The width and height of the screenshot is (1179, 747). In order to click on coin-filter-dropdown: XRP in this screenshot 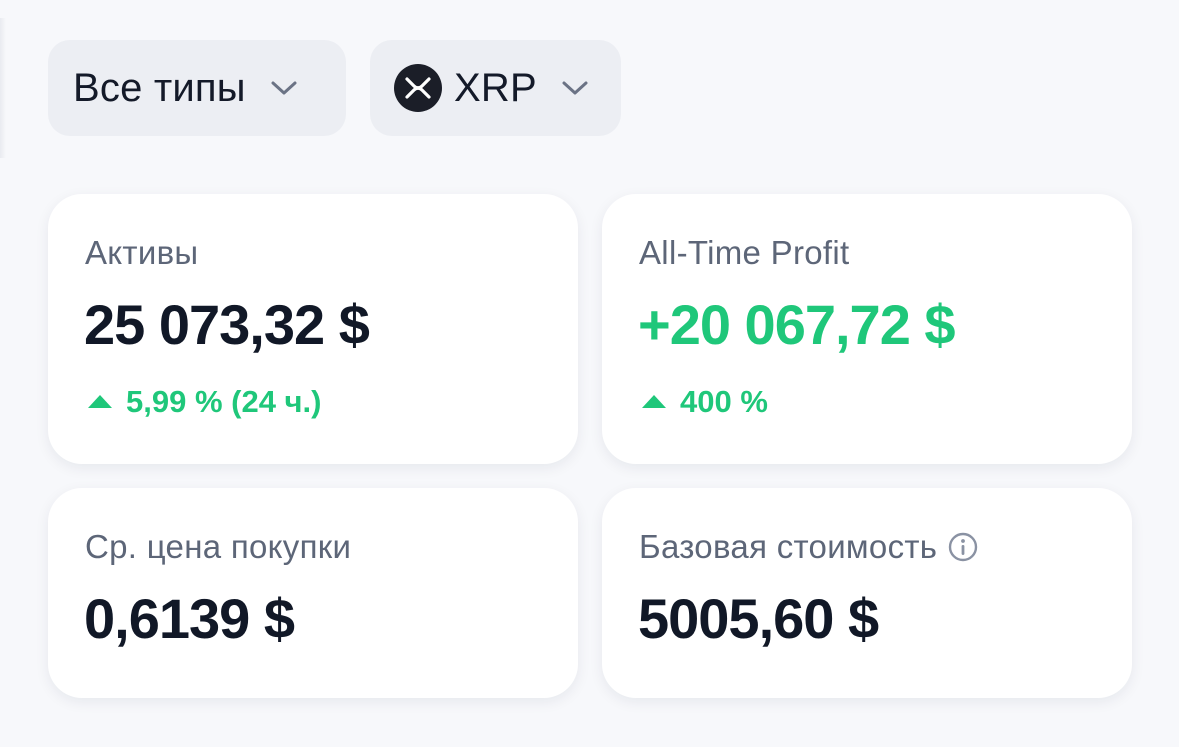, I will do `click(495, 88)`.